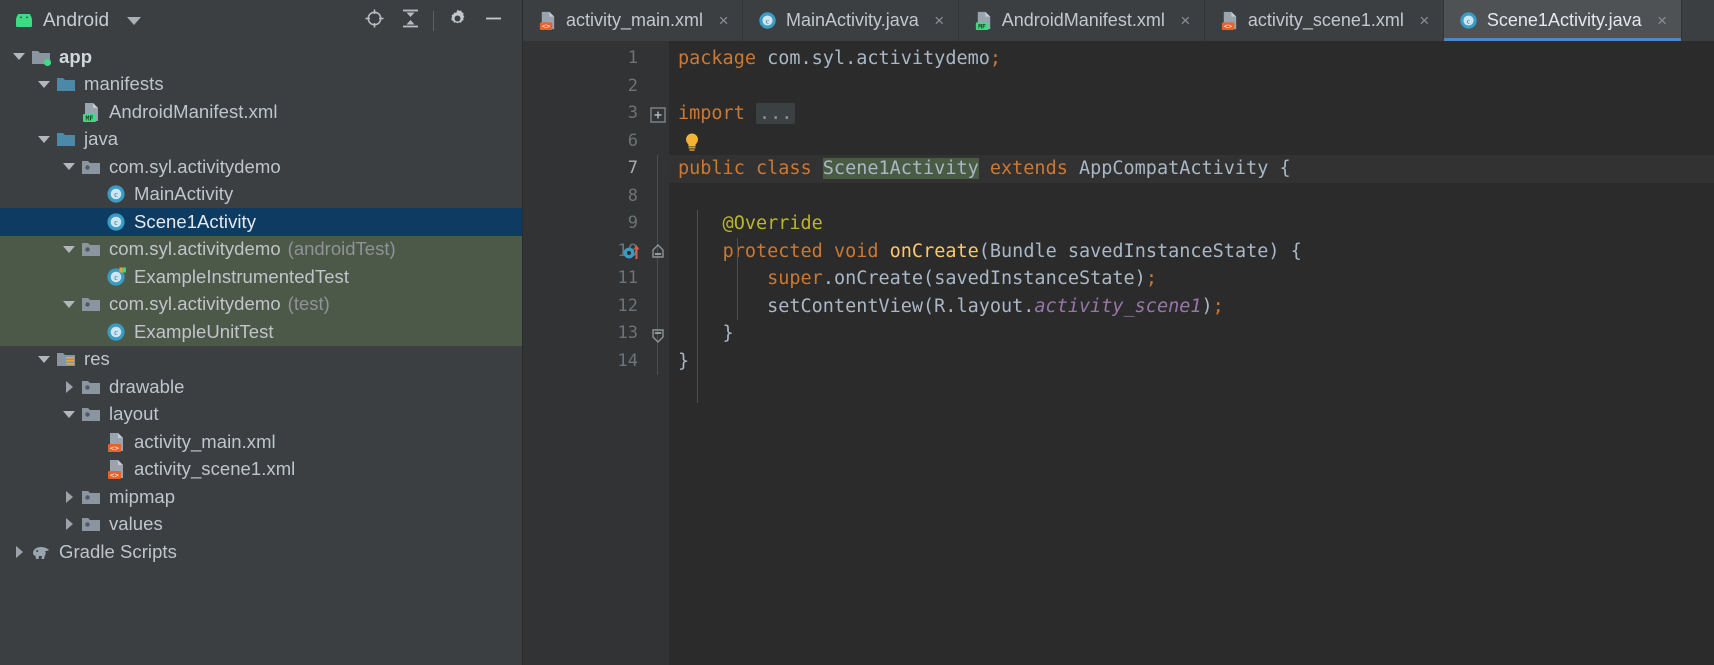 The height and width of the screenshot is (665, 1714). What do you see at coordinates (658, 334) in the screenshot?
I see `collapse-fold-bottom-icon` at bounding box center [658, 334].